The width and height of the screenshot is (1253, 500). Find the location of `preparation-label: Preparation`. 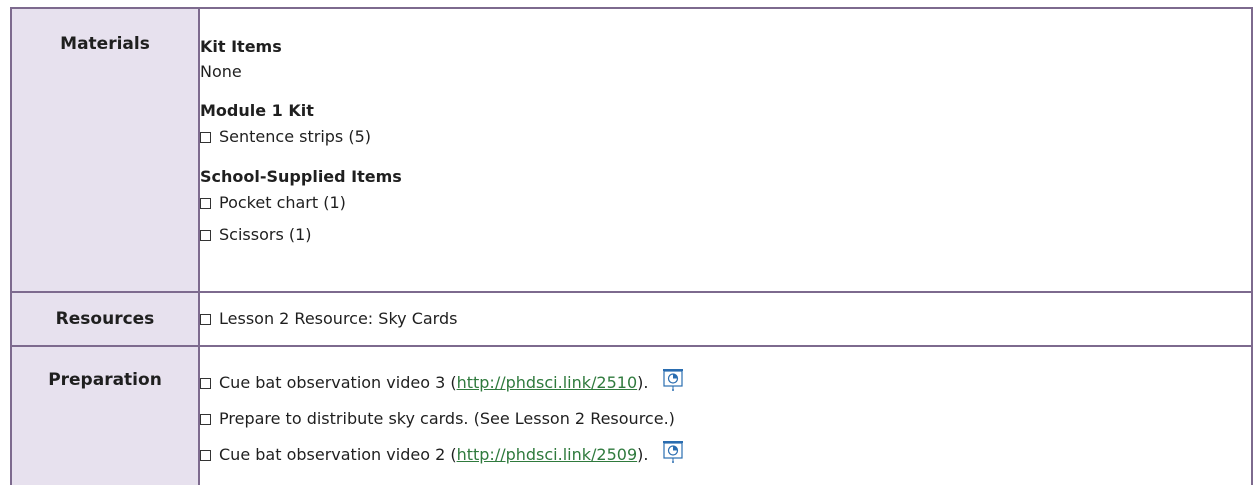

preparation-label: Preparation is located at coordinates (105, 380).